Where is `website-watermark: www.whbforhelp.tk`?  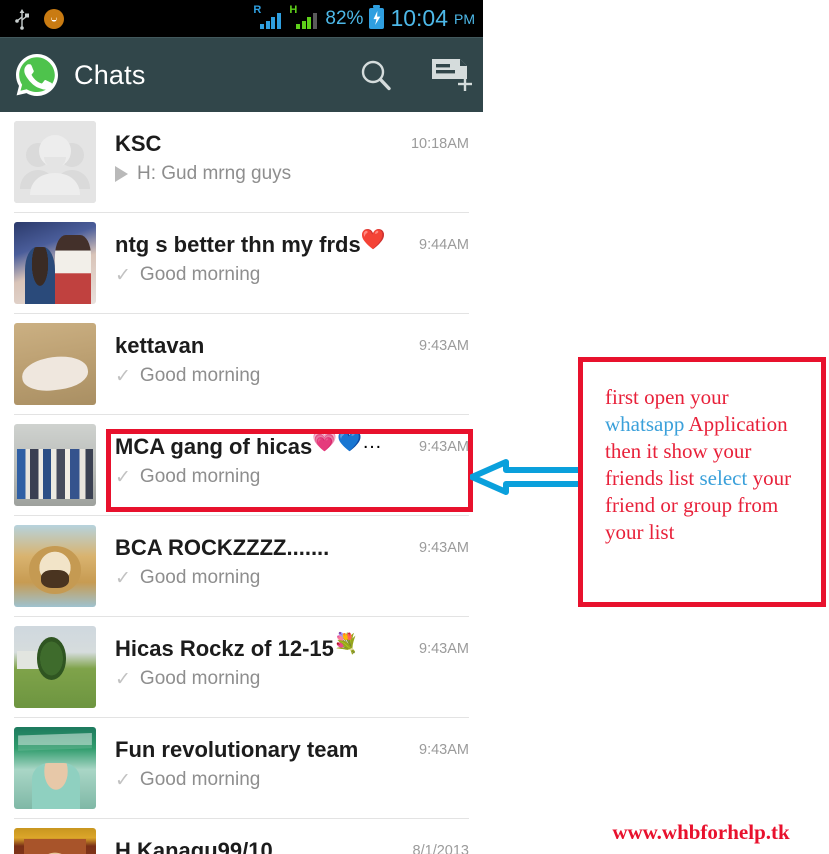
website-watermark: www.whbforhelp.tk is located at coordinates (701, 832).